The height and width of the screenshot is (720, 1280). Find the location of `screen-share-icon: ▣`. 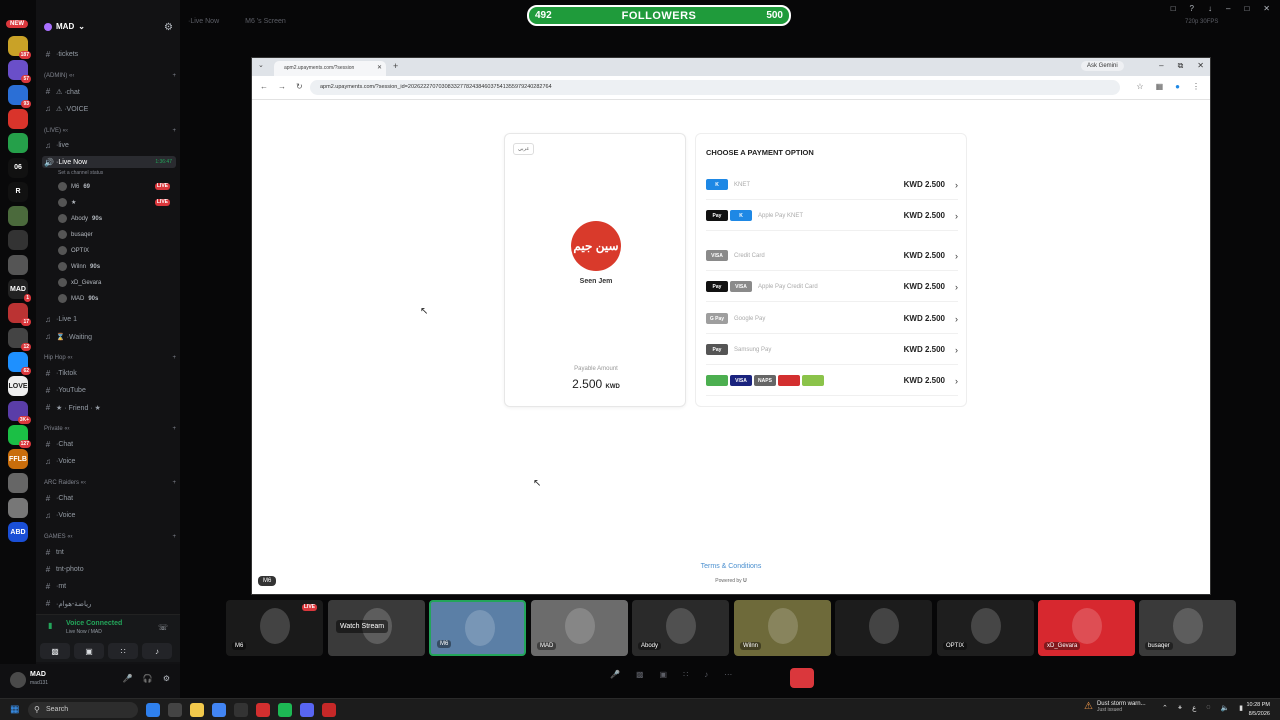

screen-share-icon: ▣ is located at coordinates (664, 674).